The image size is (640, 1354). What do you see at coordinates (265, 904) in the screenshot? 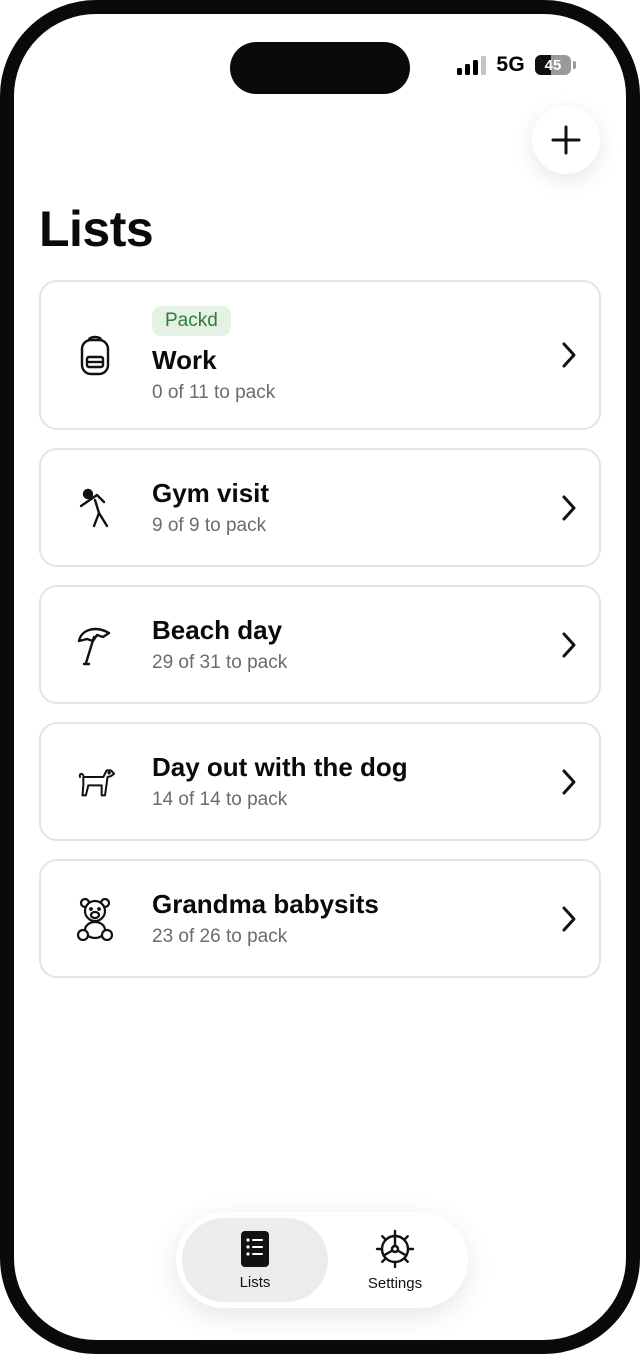
I see `list-title: Grandma babysits` at bounding box center [265, 904].